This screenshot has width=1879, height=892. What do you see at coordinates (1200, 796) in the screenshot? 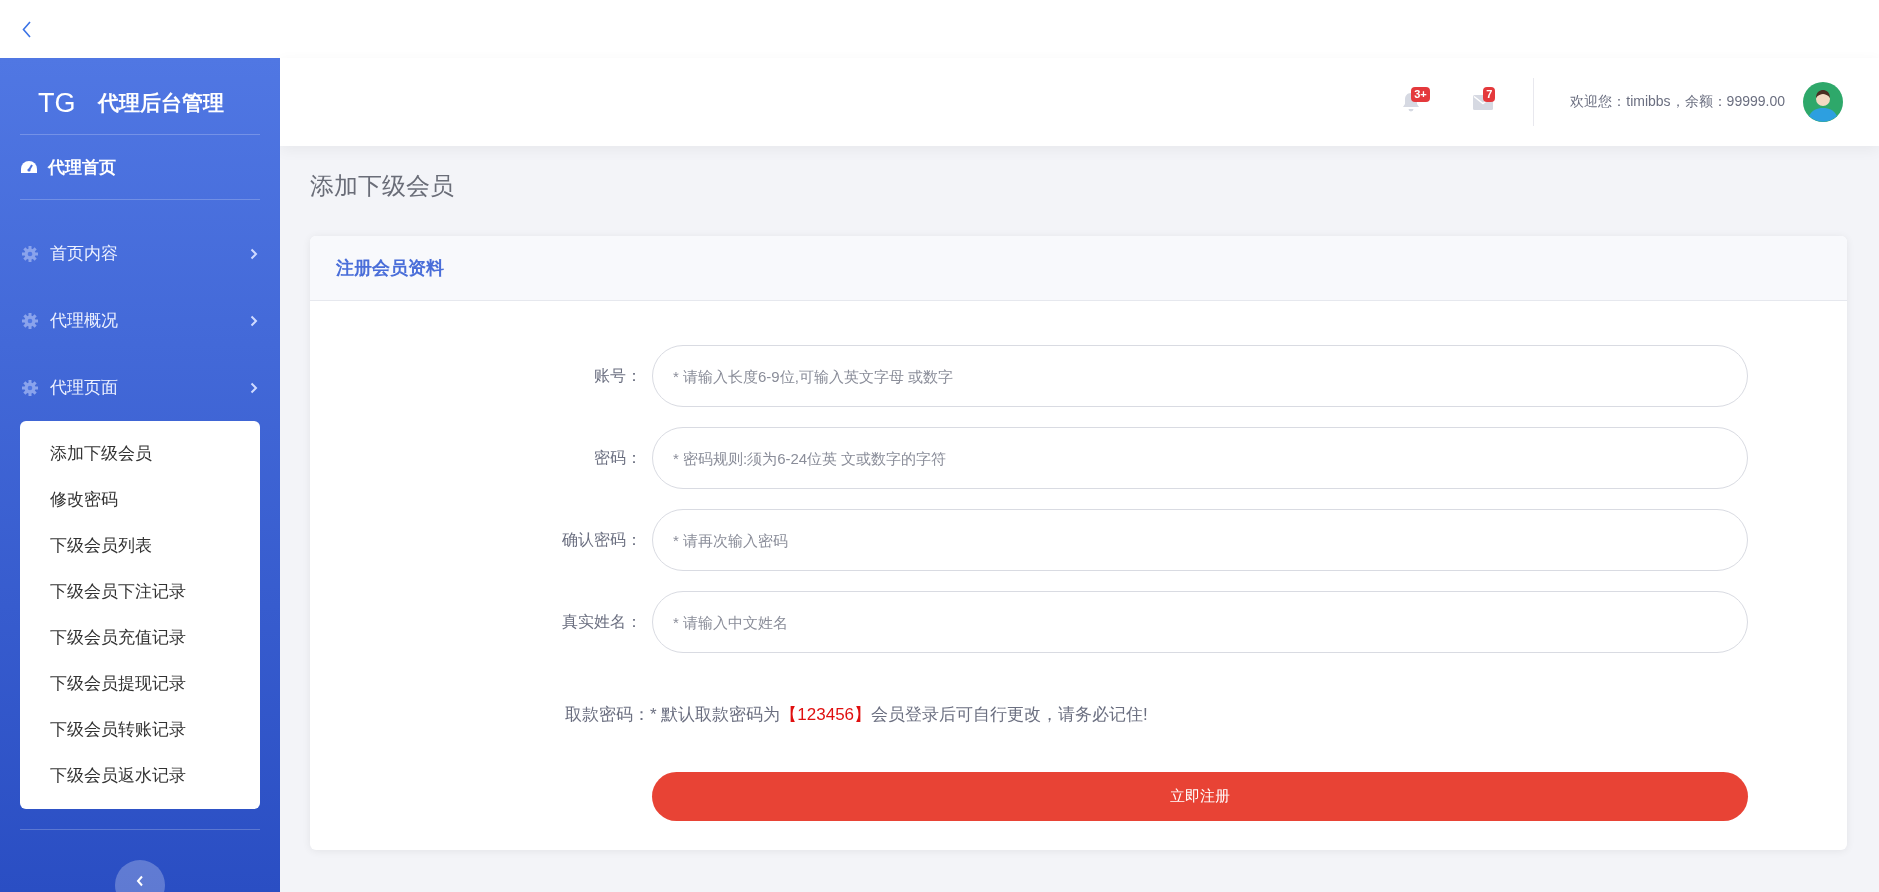
I see `register-button: 立即注册` at bounding box center [1200, 796].